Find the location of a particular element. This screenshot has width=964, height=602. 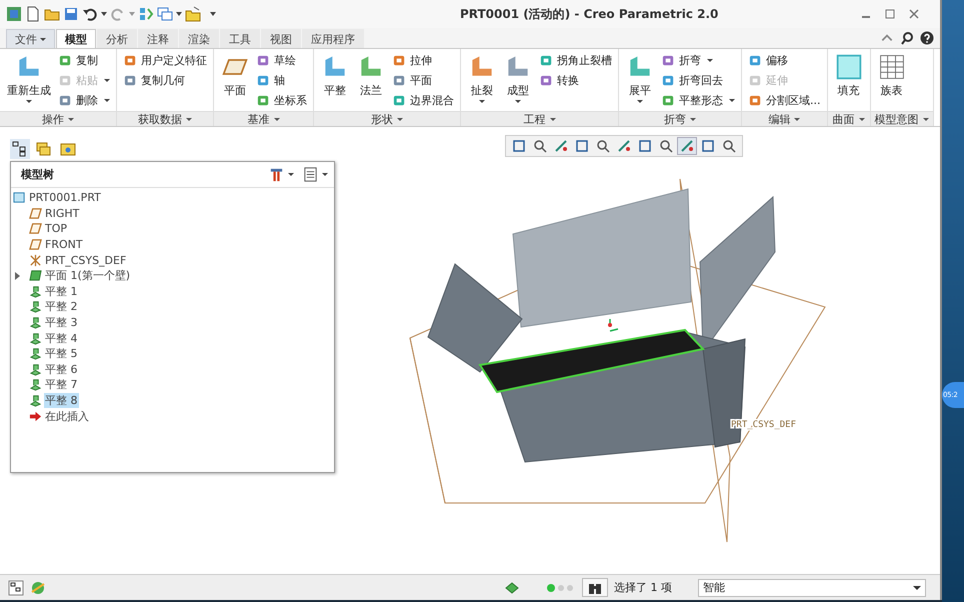

ribbon-button: 偏移 is located at coordinates (784, 60).